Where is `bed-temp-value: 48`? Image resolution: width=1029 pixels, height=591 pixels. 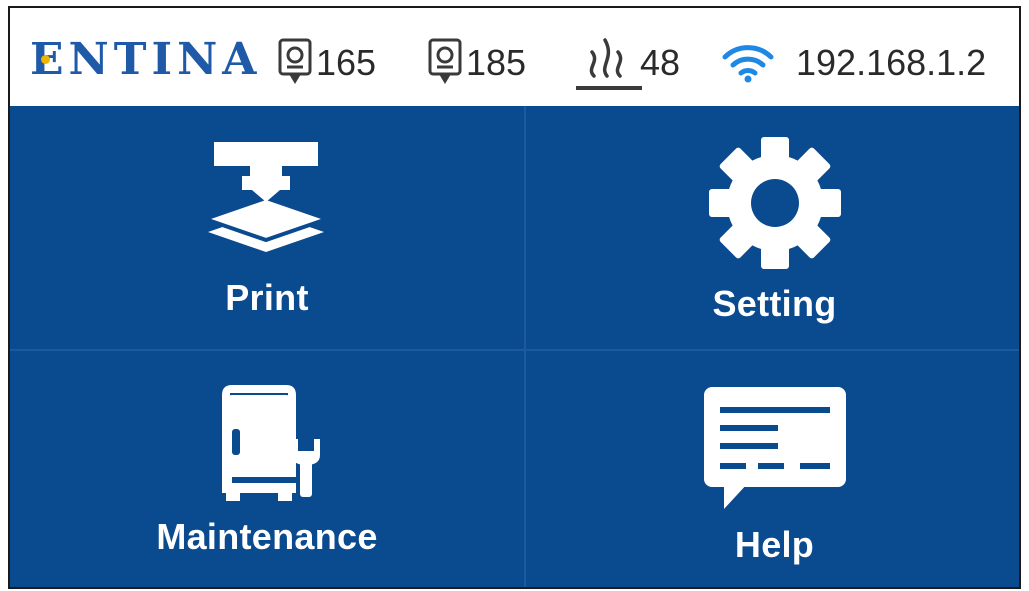 bed-temp-value: 48 is located at coordinates (660, 62).